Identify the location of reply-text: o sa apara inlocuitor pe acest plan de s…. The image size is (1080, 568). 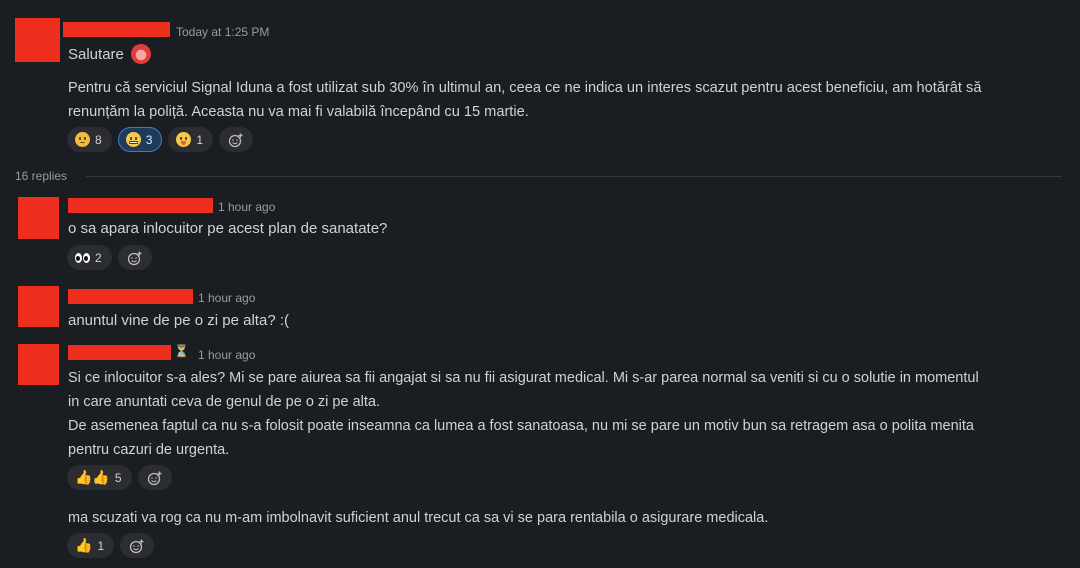
(228, 228).